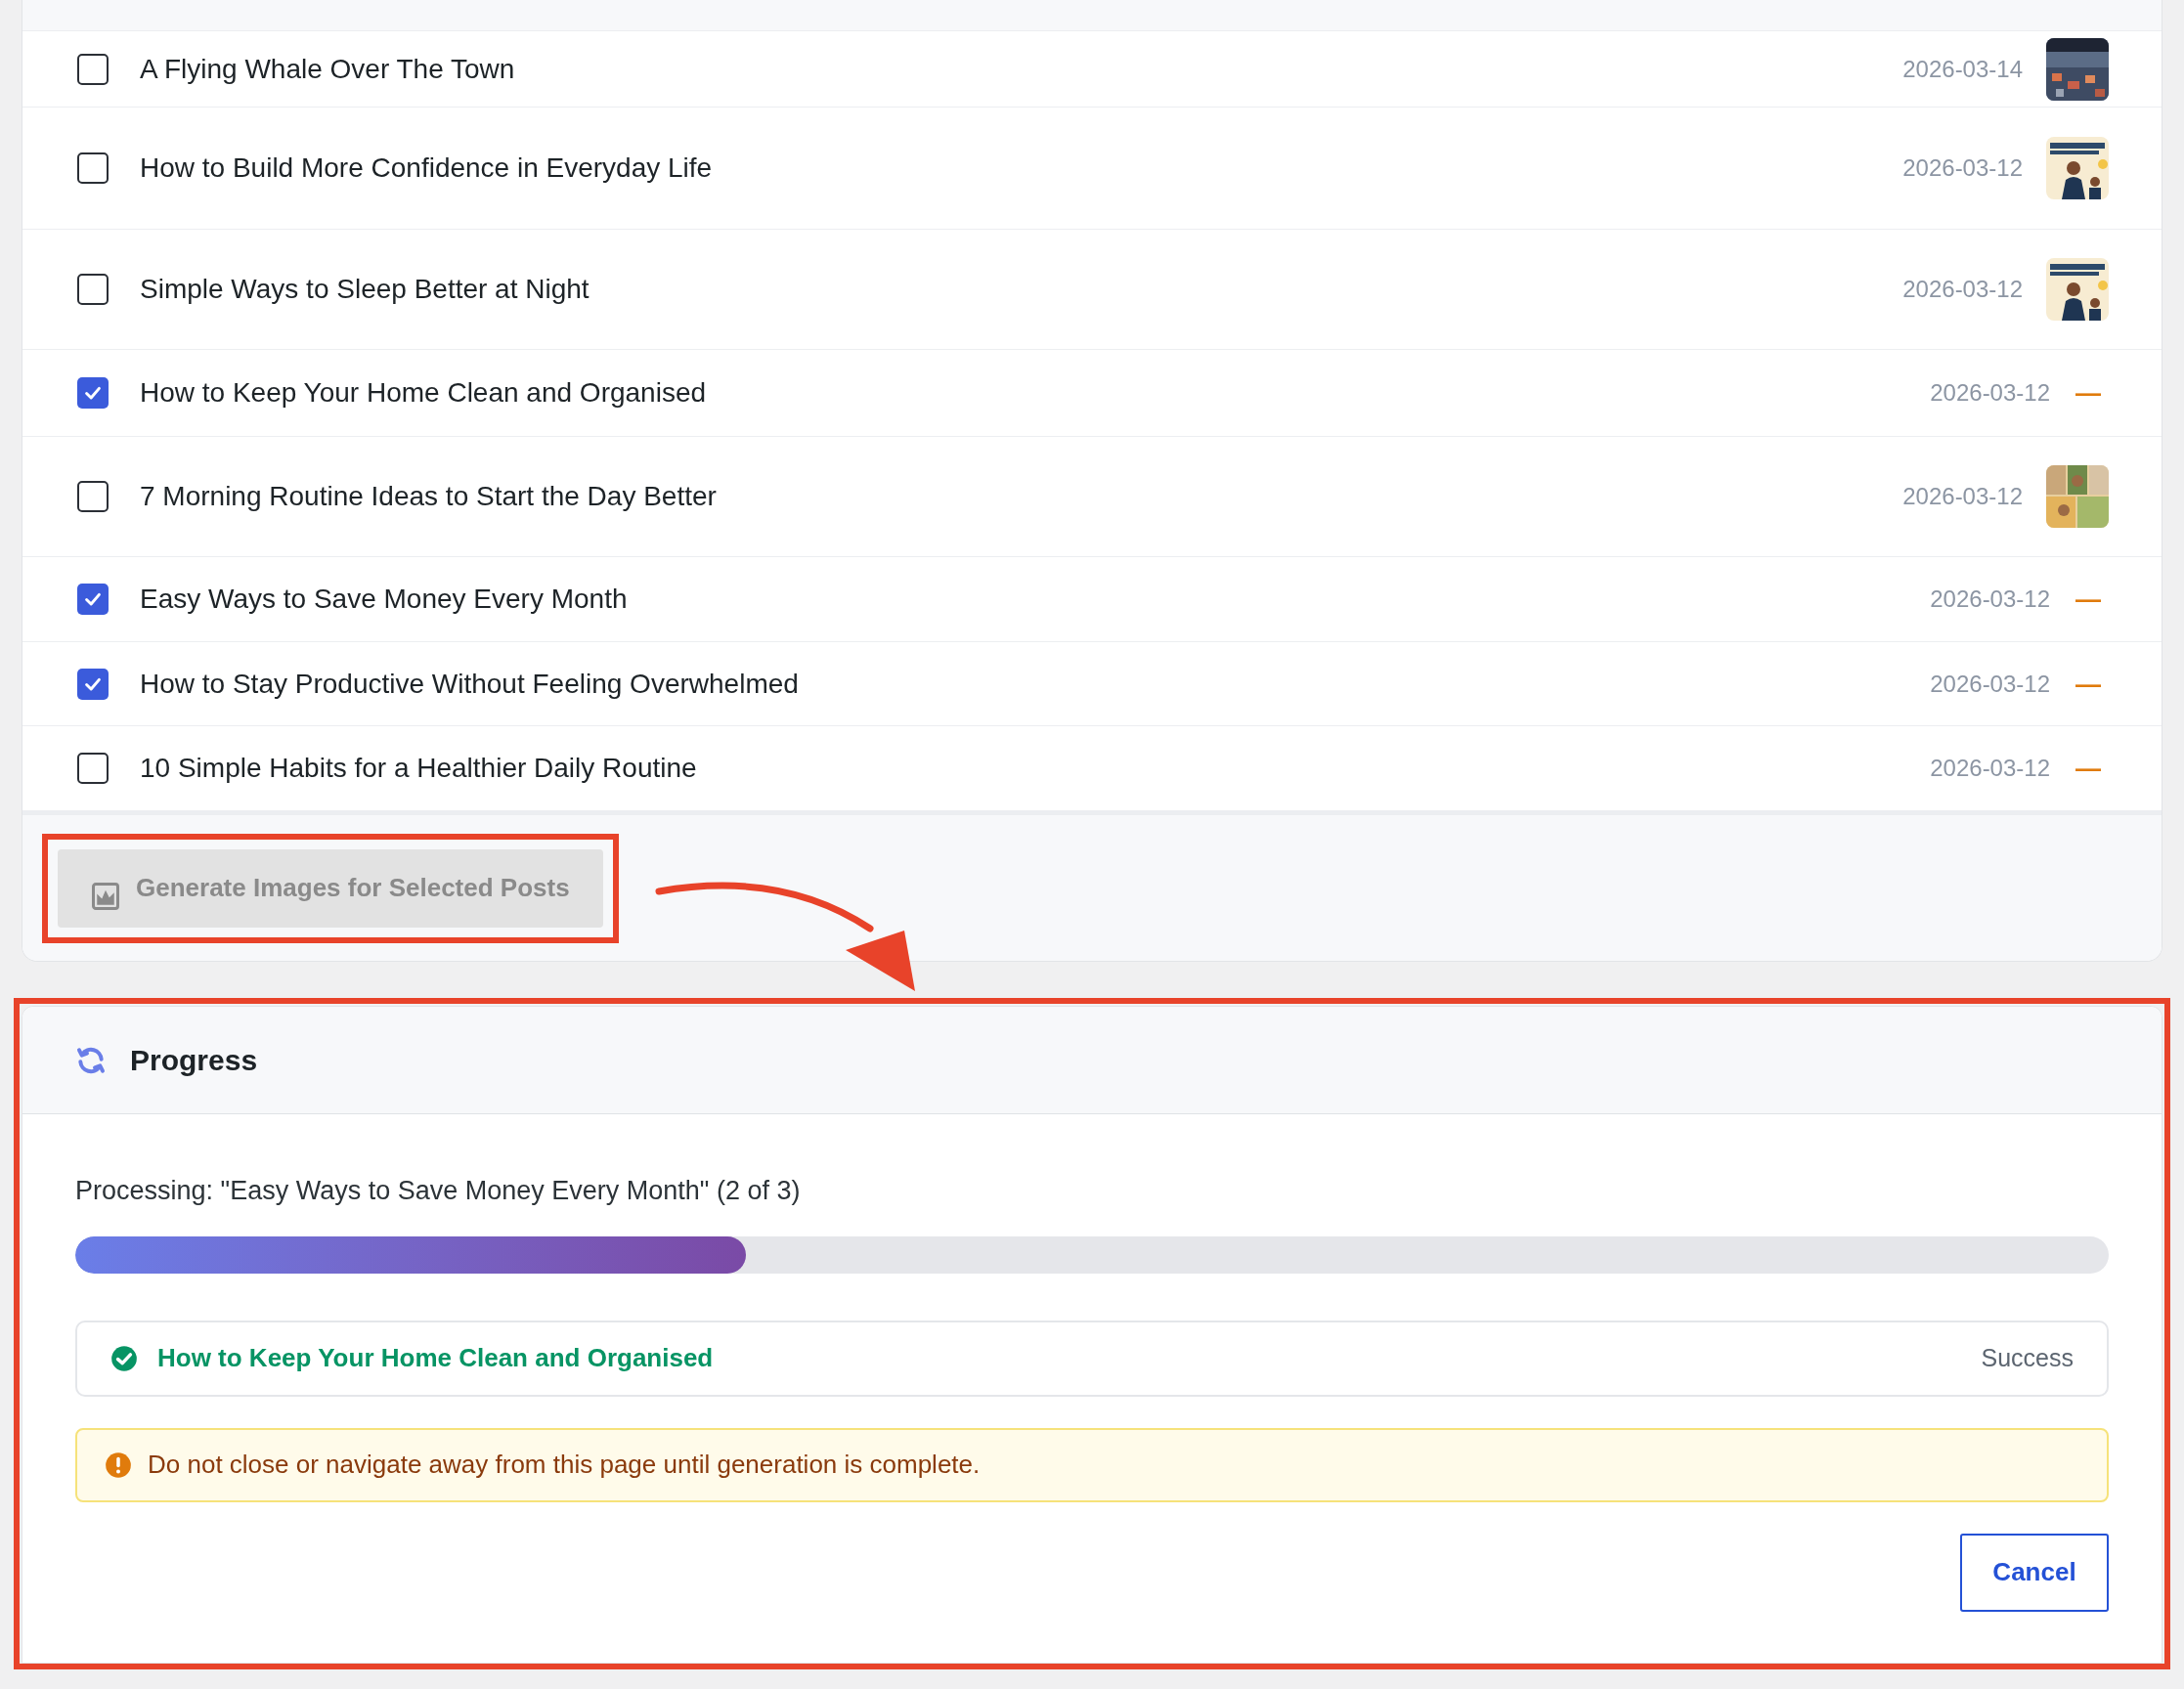 This screenshot has width=2184, height=1689. What do you see at coordinates (118, 1465) in the screenshot?
I see `alert-icon` at bounding box center [118, 1465].